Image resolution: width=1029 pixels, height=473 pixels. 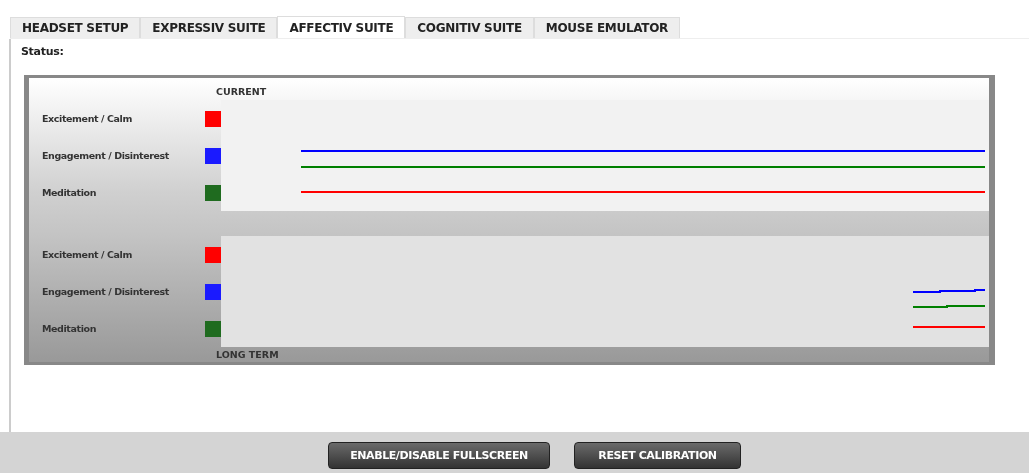 I want to click on chart-title: LONG TERM, so click(x=248, y=355).